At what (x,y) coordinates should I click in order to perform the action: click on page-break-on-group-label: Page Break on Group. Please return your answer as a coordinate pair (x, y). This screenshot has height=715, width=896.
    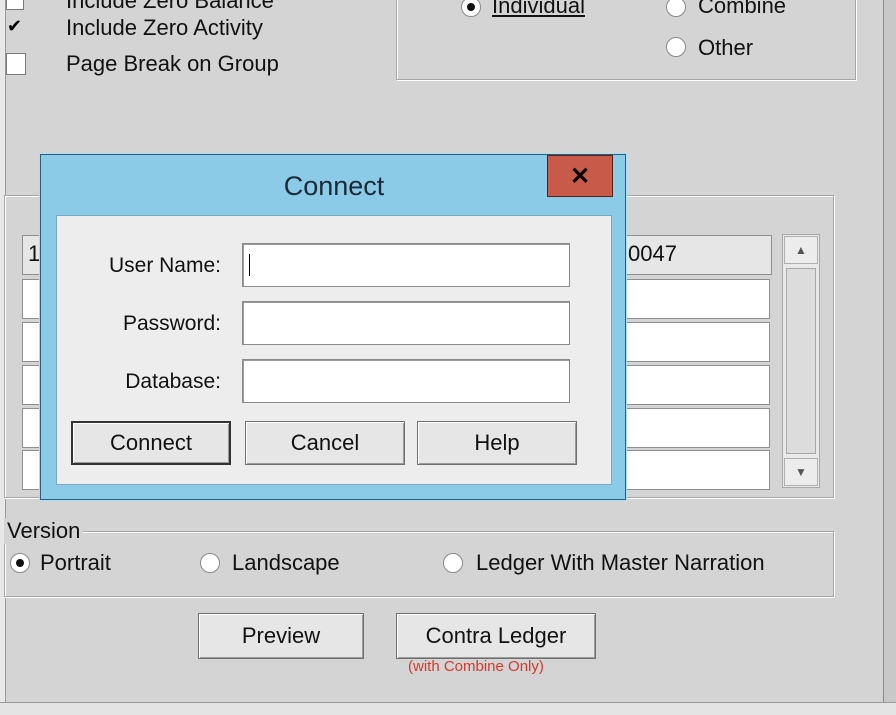
    Looking at the image, I should click on (172, 63).